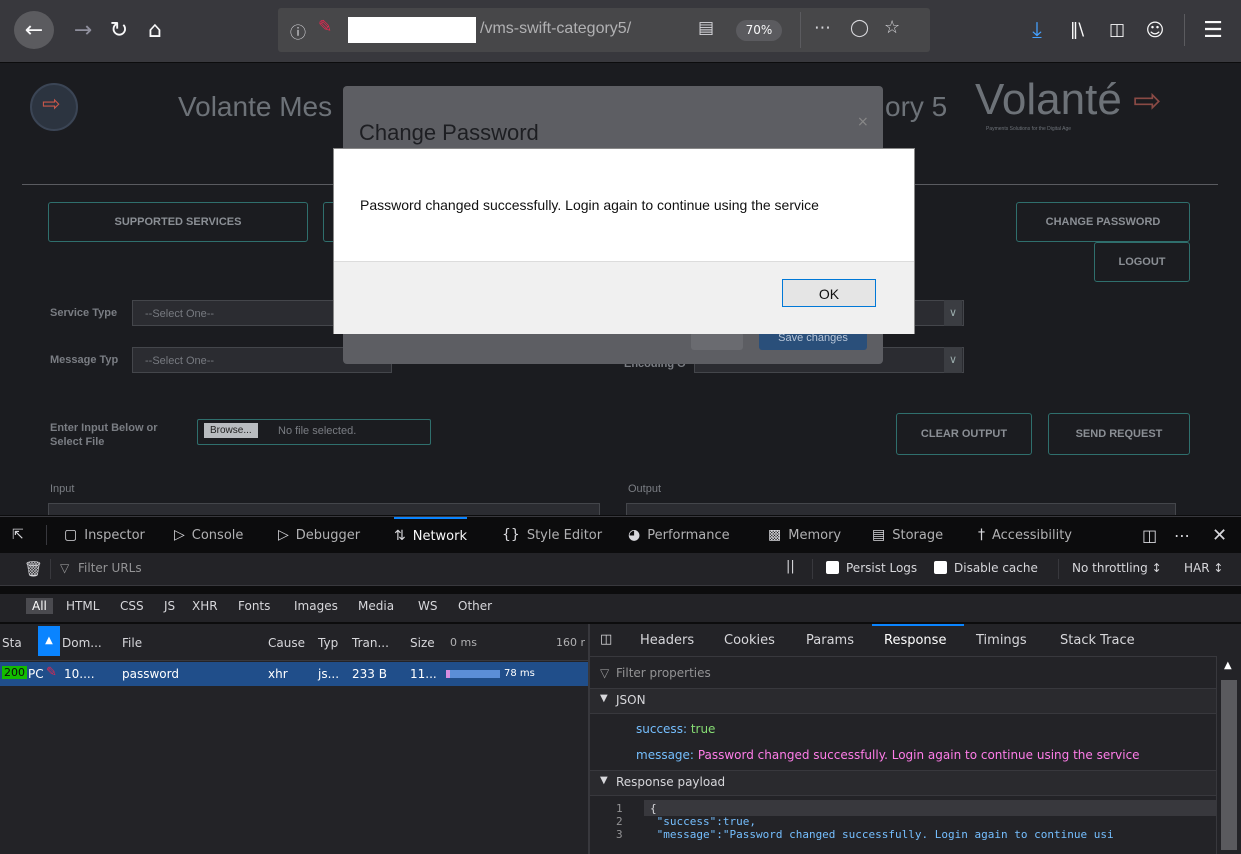 The width and height of the screenshot is (1241, 854). What do you see at coordinates (892, 27) in the screenshot?
I see `bookmark-star-icon: ☆` at bounding box center [892, 27].